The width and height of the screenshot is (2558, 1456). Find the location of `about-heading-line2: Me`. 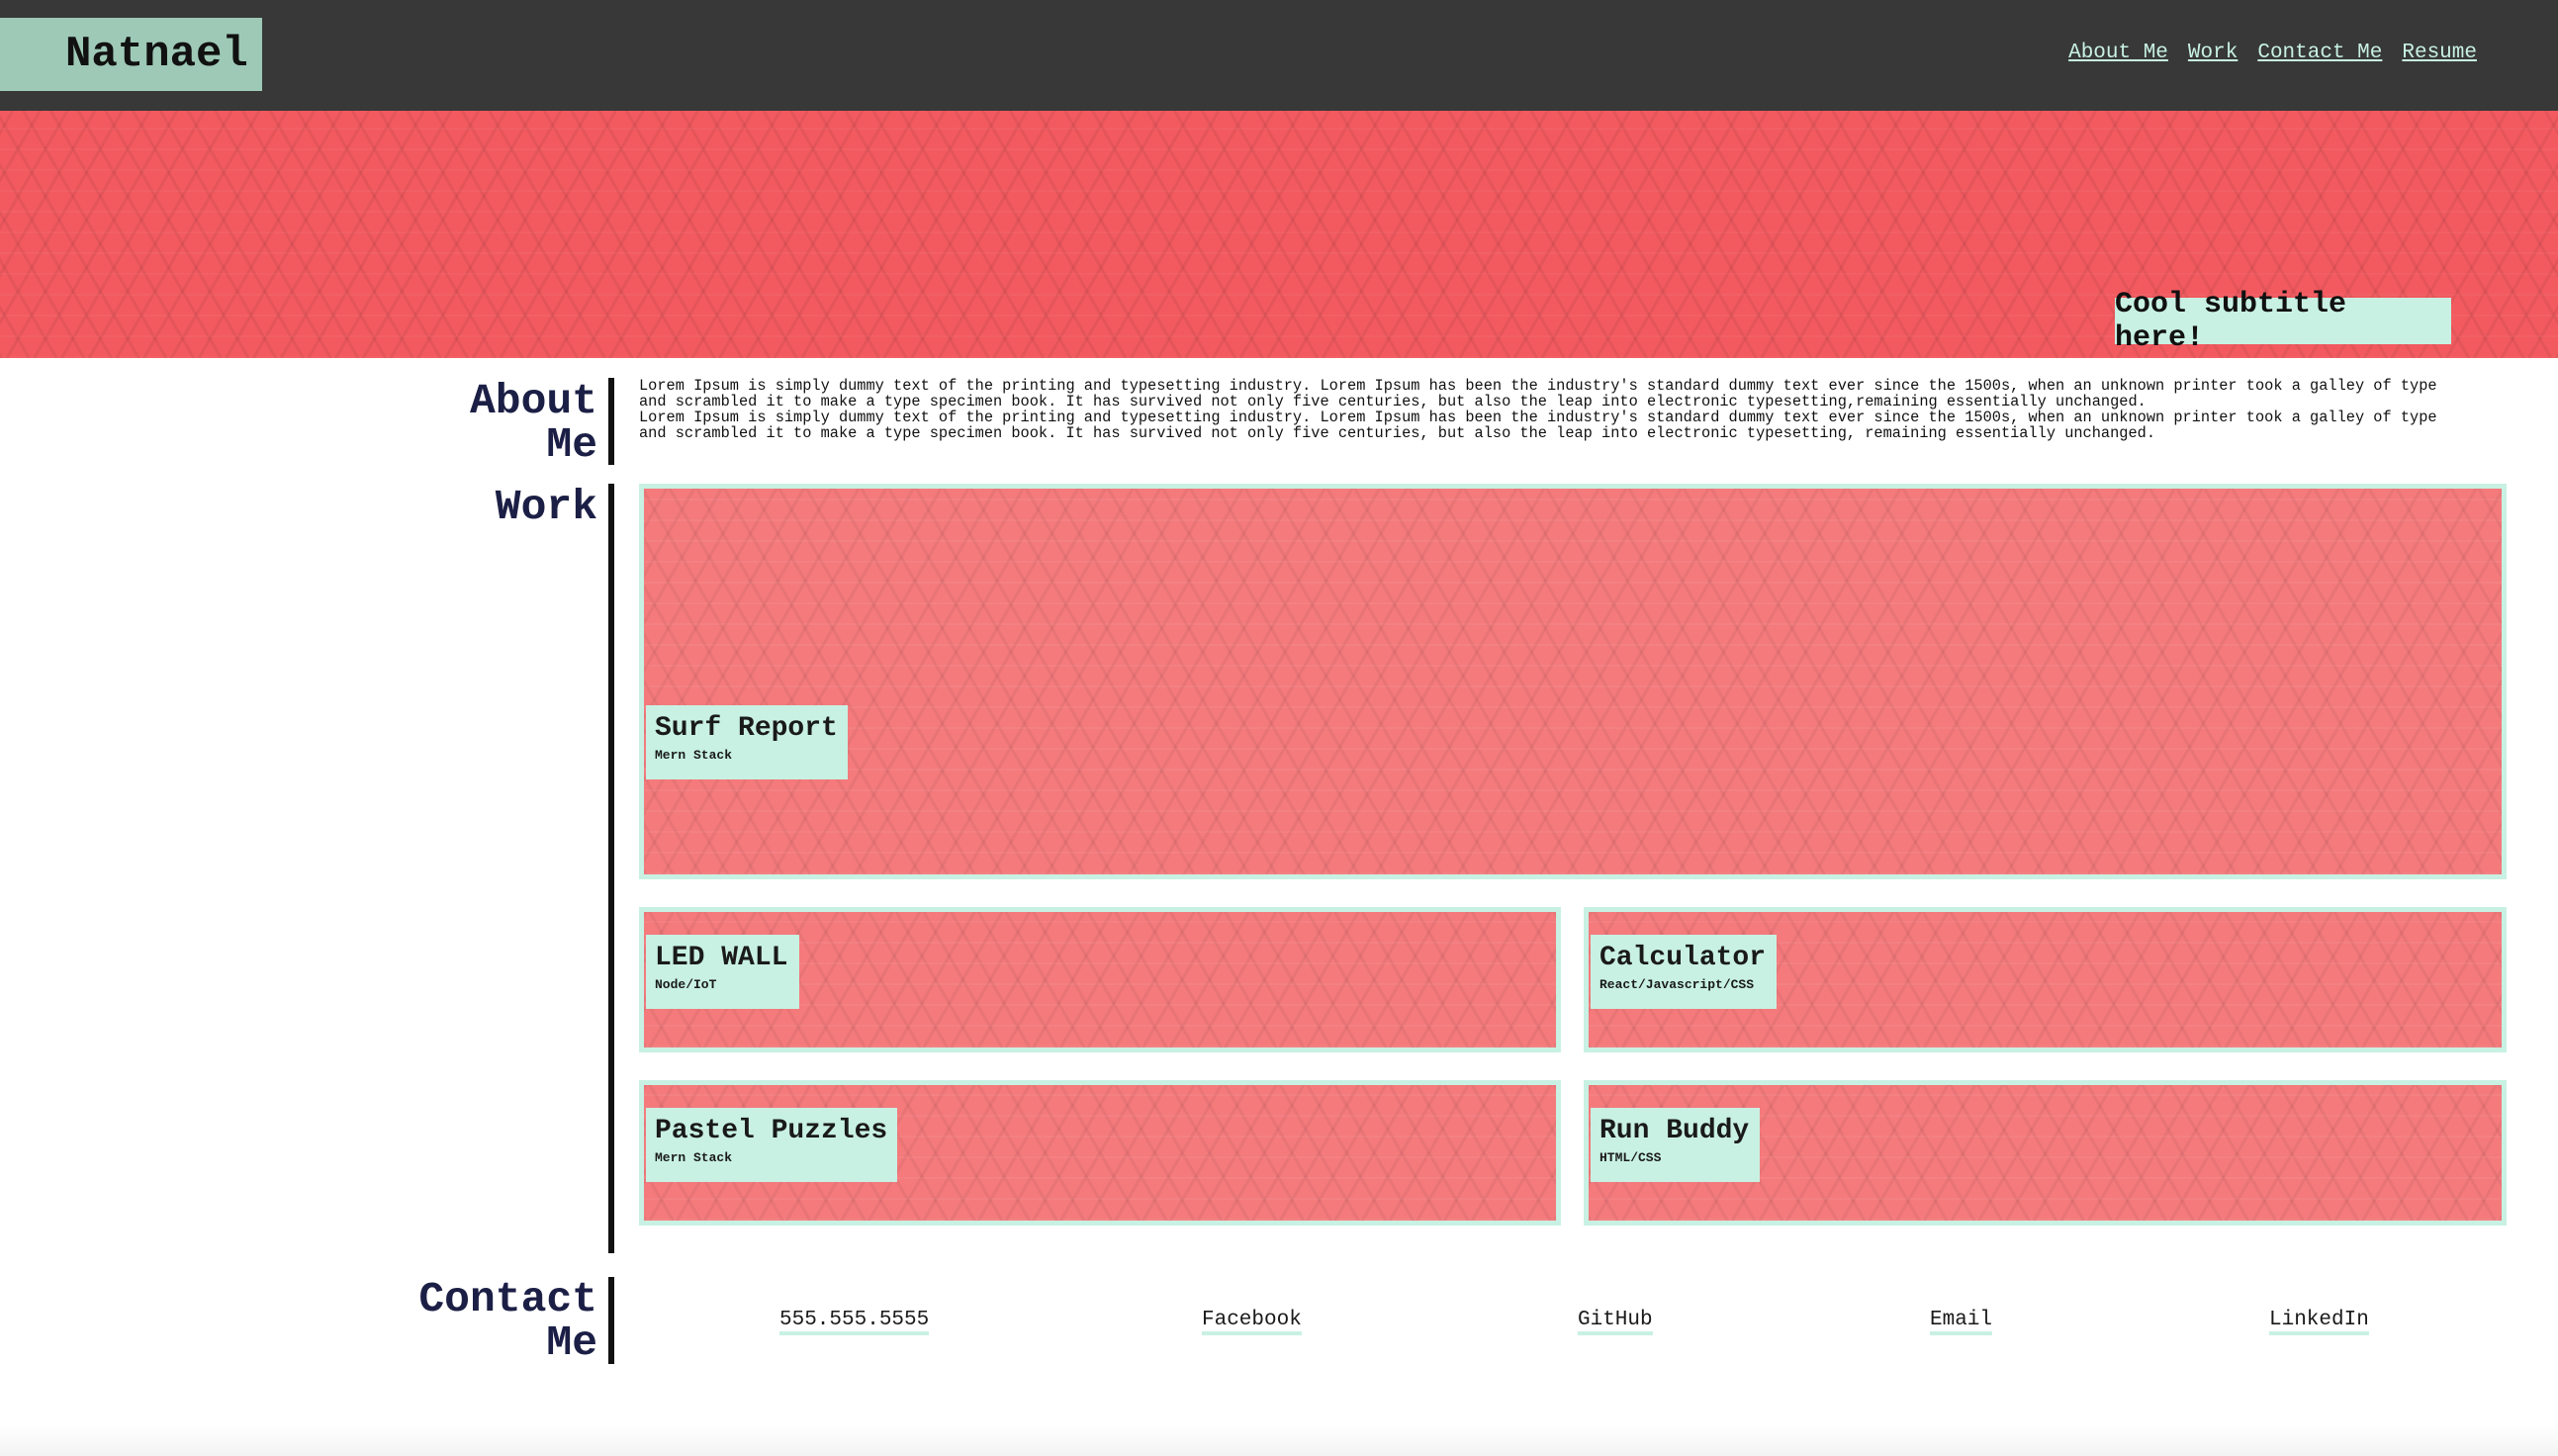

about-heading-line2: Me is located at coordinates (571, 444).